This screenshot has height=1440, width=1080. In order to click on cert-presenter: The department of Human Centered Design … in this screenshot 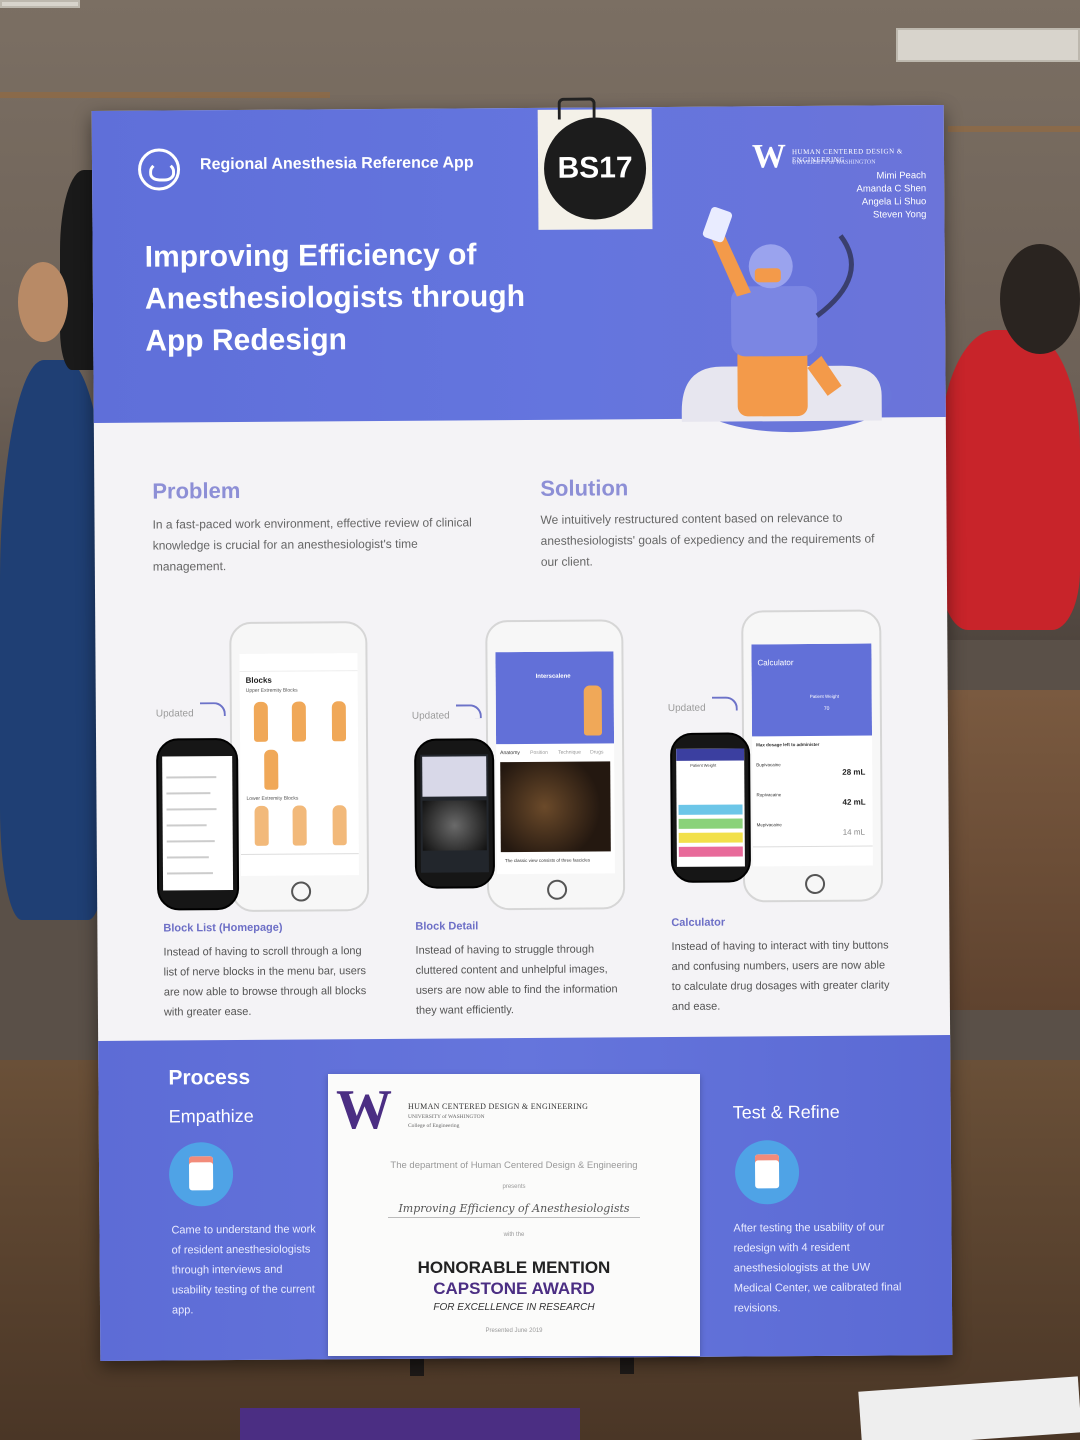, I will do `click(514, 1165)`.